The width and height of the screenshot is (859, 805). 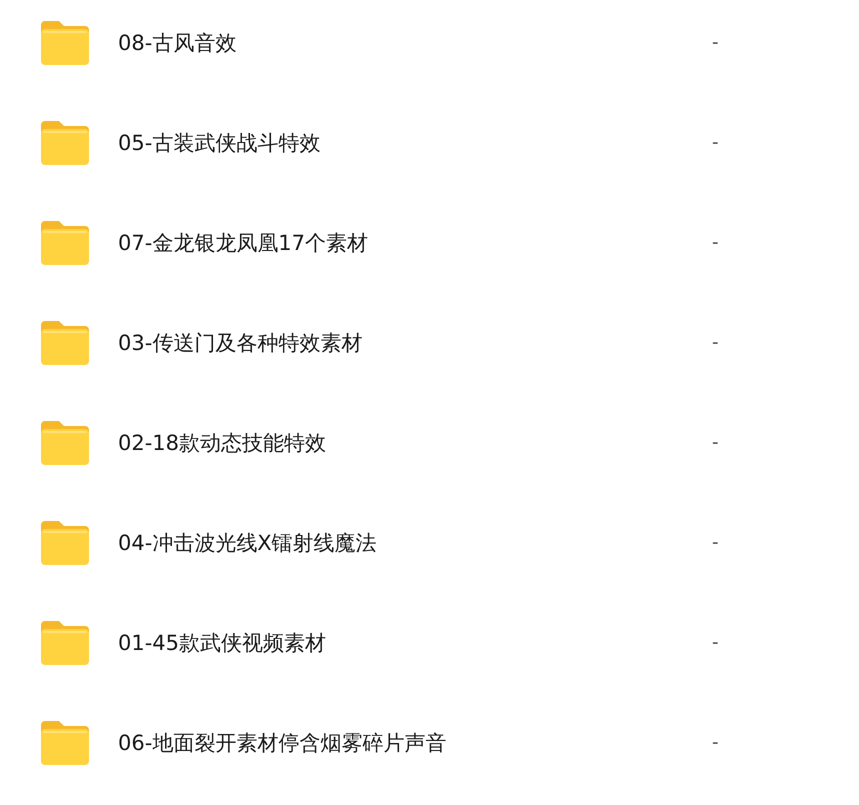 I want to click on folder-name: 07-金龙银龙凤凰17个素材, so click(x=398, y=243).